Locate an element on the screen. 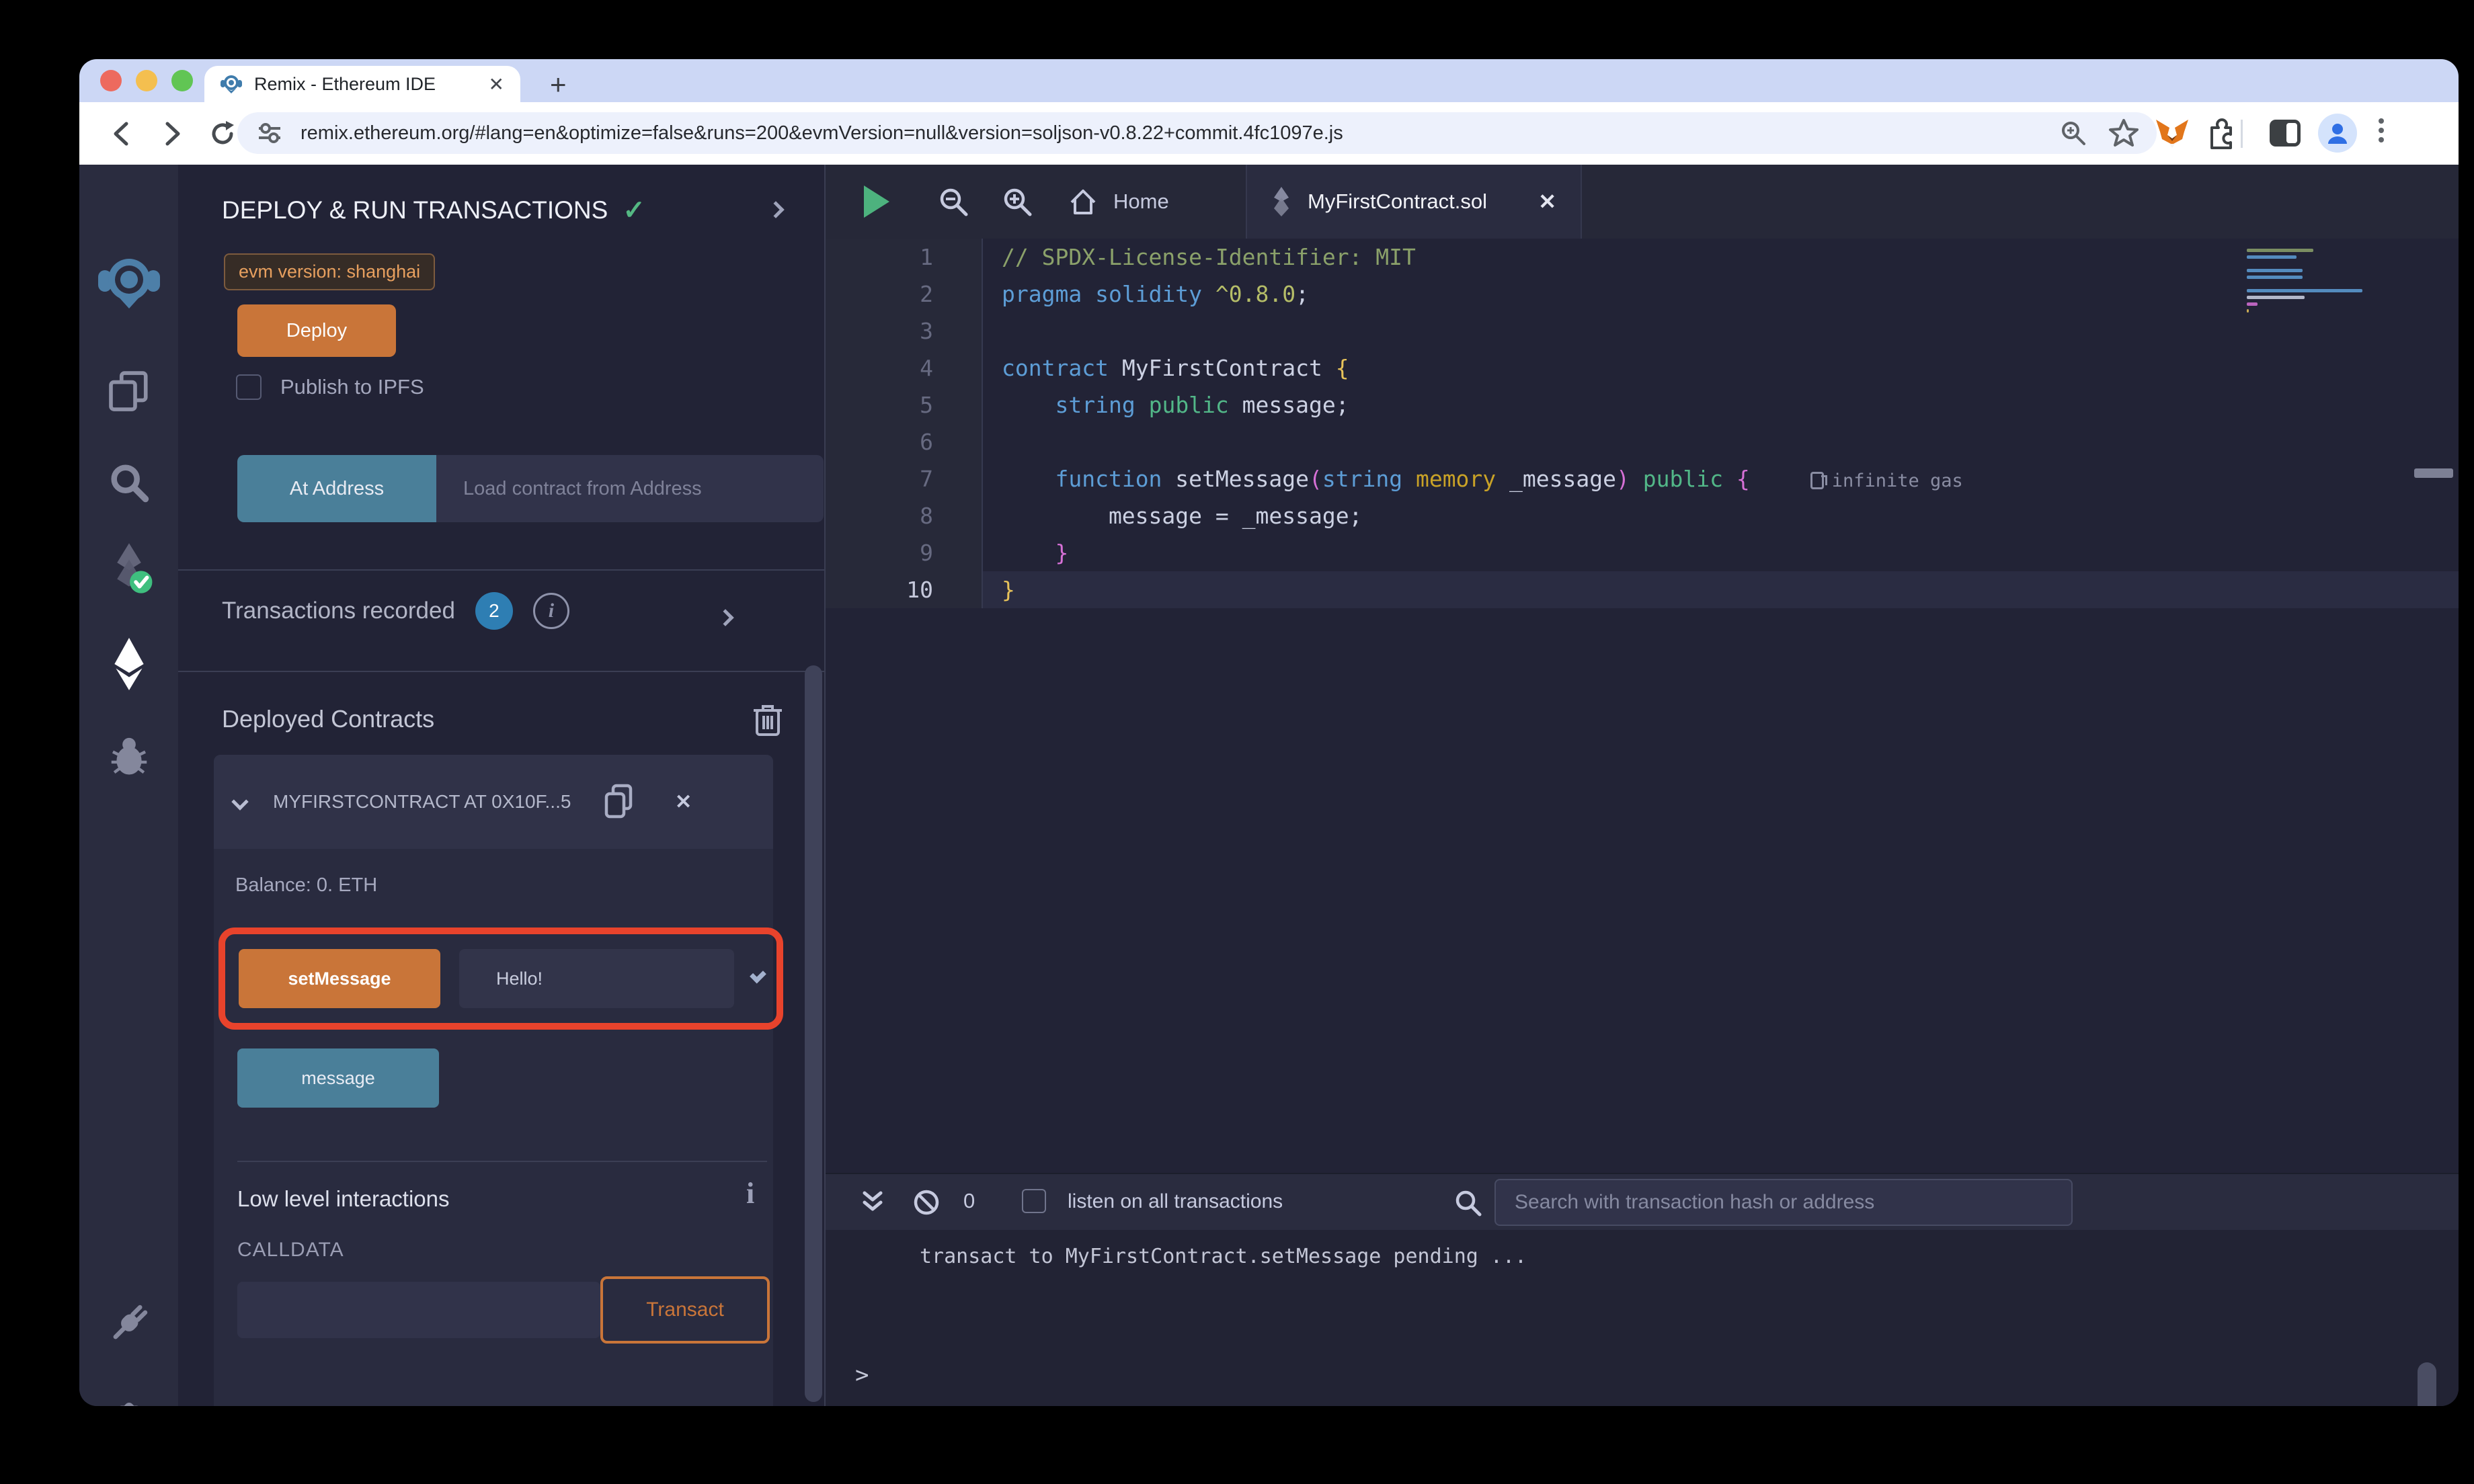  pending-count: 0 is located at coordinates (969, 1200).